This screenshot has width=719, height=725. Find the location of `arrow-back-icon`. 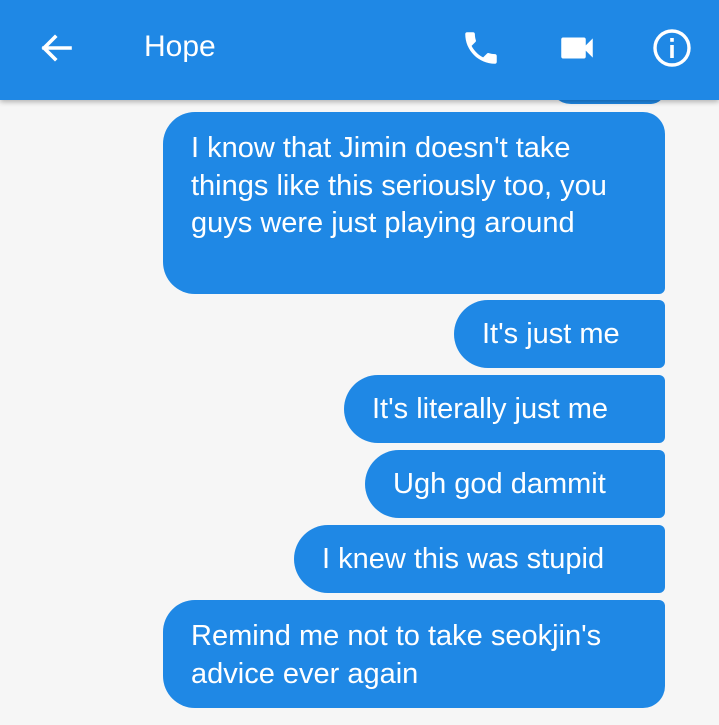

arrow-back-icon is located at coordinates (56, 48).